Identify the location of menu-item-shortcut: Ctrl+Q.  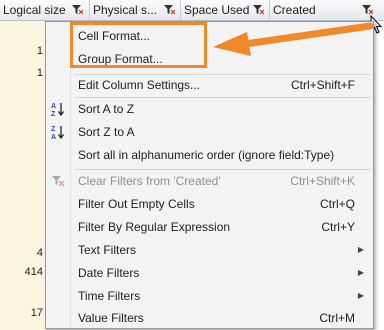
(337, 204).